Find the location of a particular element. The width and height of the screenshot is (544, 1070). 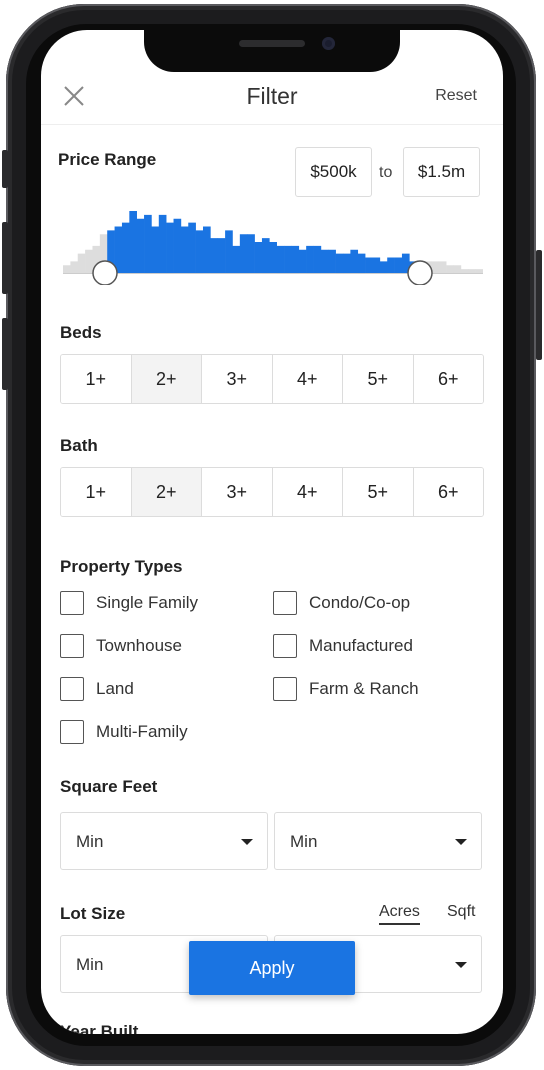

checkbox-farm-ranch: Farm & Ranch is located at coordinates (346, 689).